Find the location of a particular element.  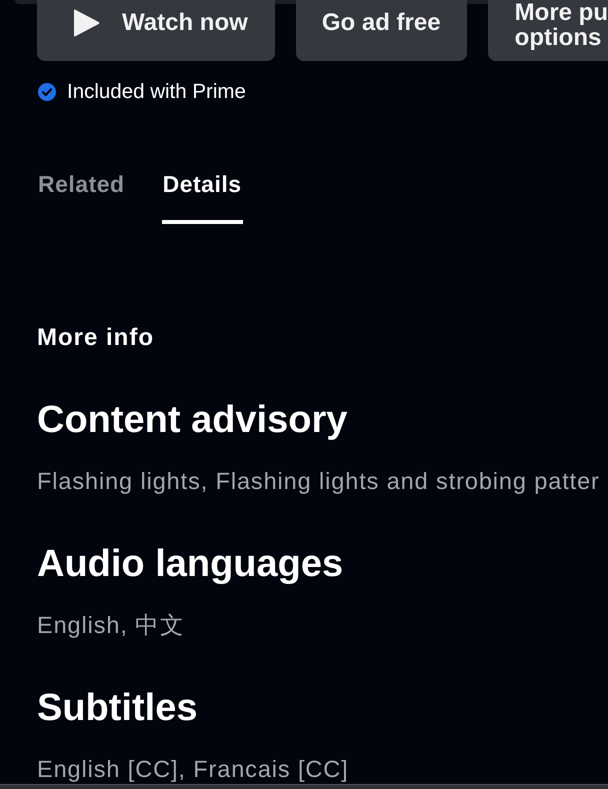

section-text: English, 中文 is located at coordinates (111, 625).